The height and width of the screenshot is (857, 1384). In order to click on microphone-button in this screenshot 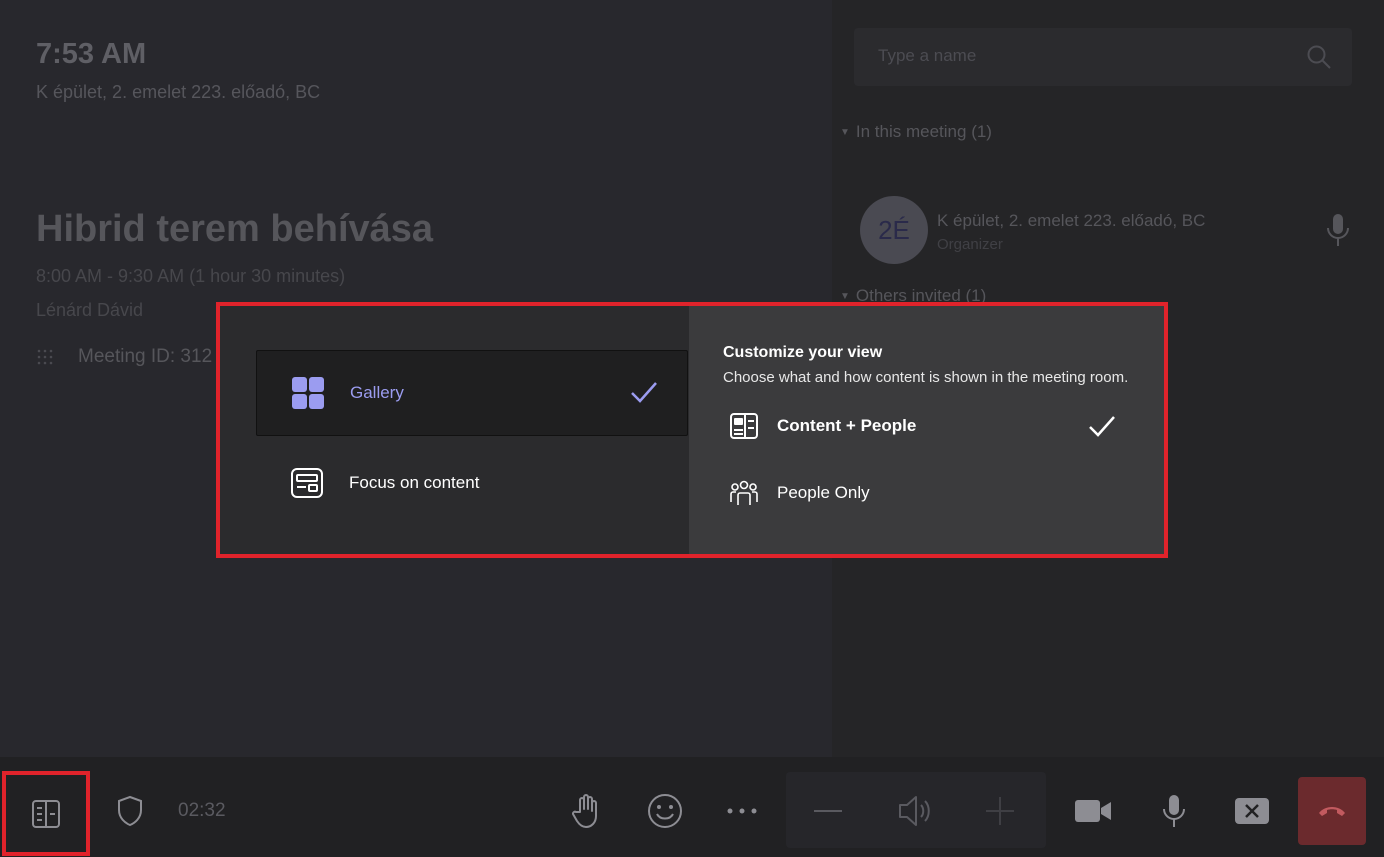, I will do `click(1174, 811)`.